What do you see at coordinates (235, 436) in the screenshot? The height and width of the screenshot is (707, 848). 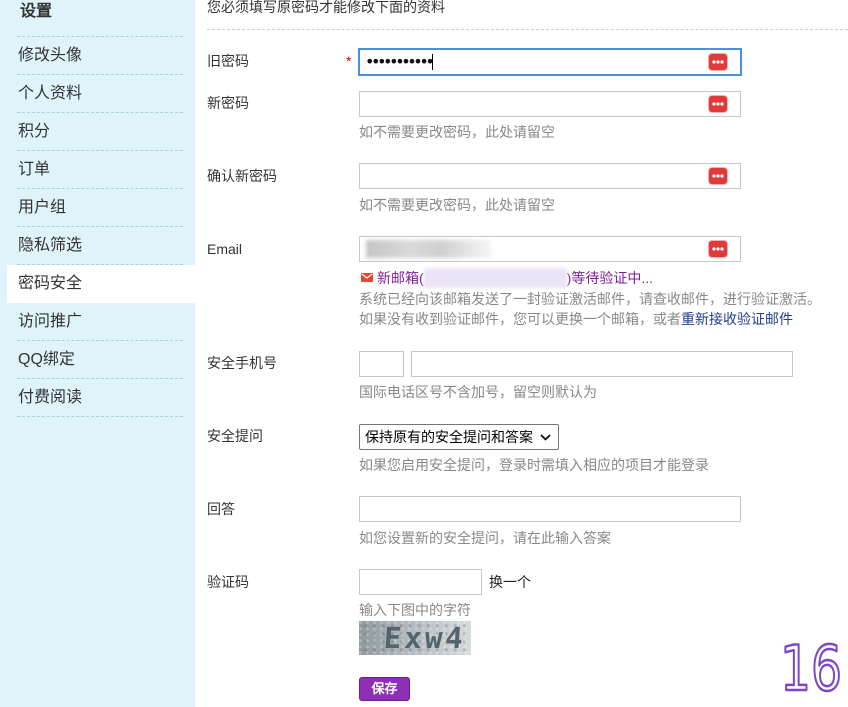 I see `security-question-label: 安全提问` at bounding box center [235, 436].